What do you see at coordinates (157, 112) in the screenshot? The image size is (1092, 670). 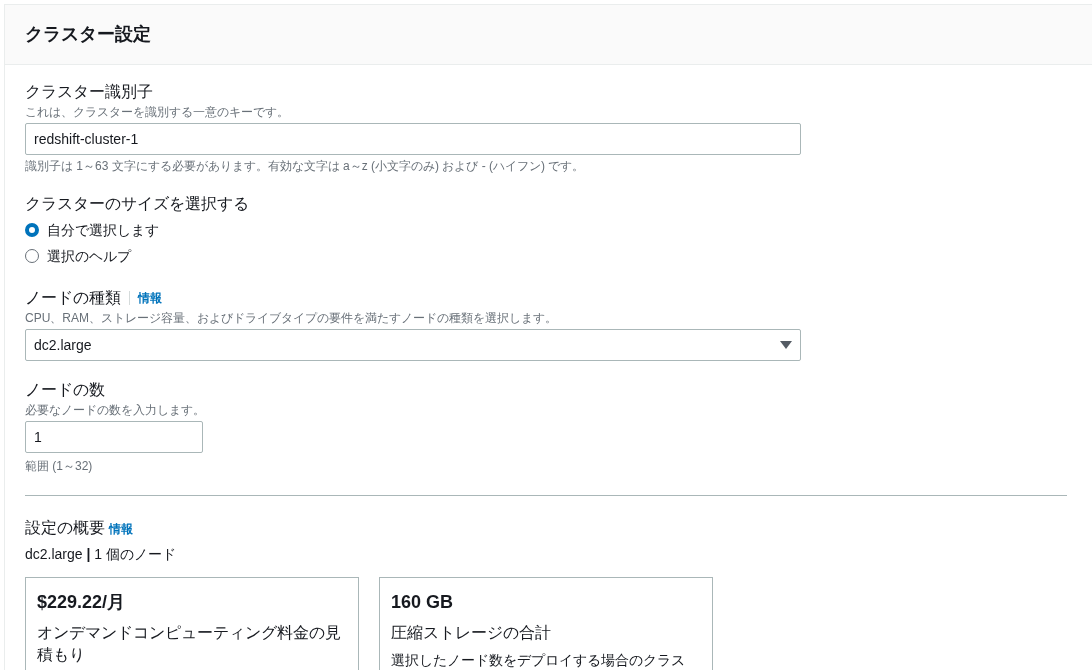 I see `field-description: これは、クラスターを識別する一意のキーです。` at bounding box center [157, 112].